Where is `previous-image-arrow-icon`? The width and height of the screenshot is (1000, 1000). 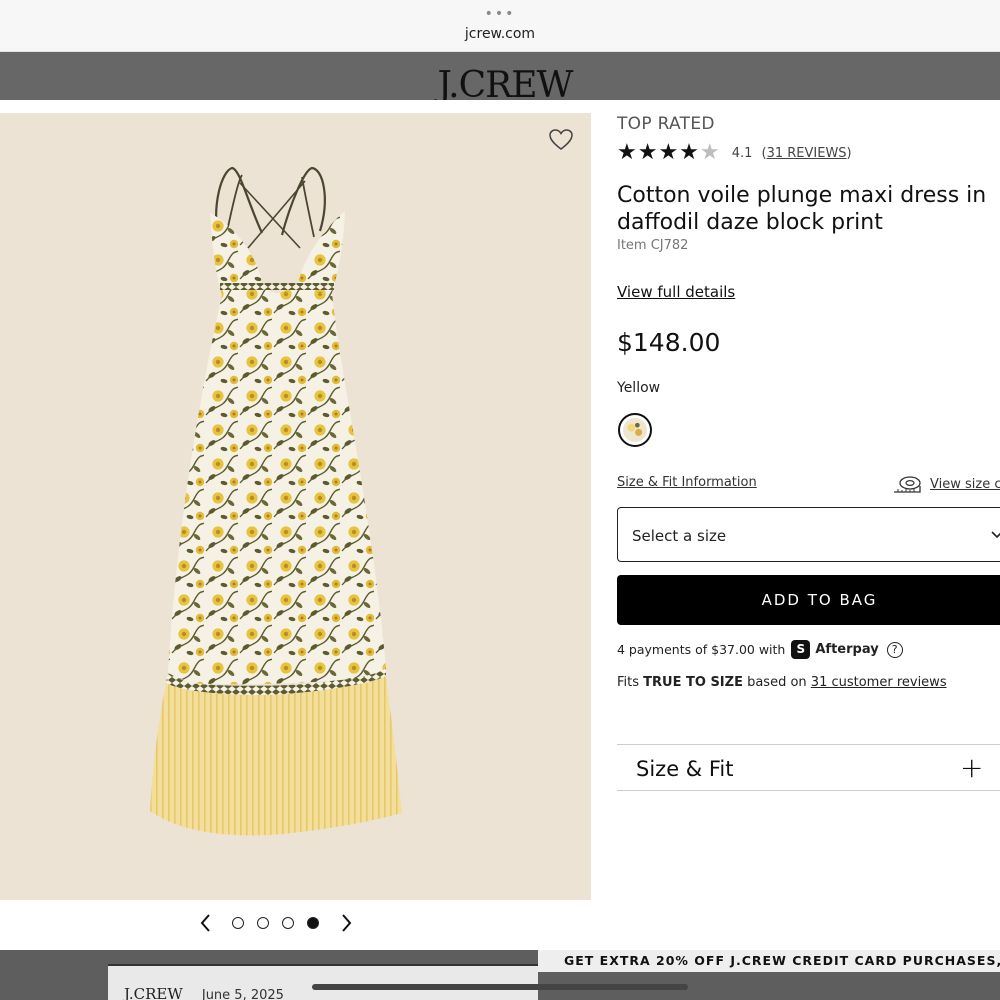
previous-image-arrow-icon is located at coordinates (206, 923).